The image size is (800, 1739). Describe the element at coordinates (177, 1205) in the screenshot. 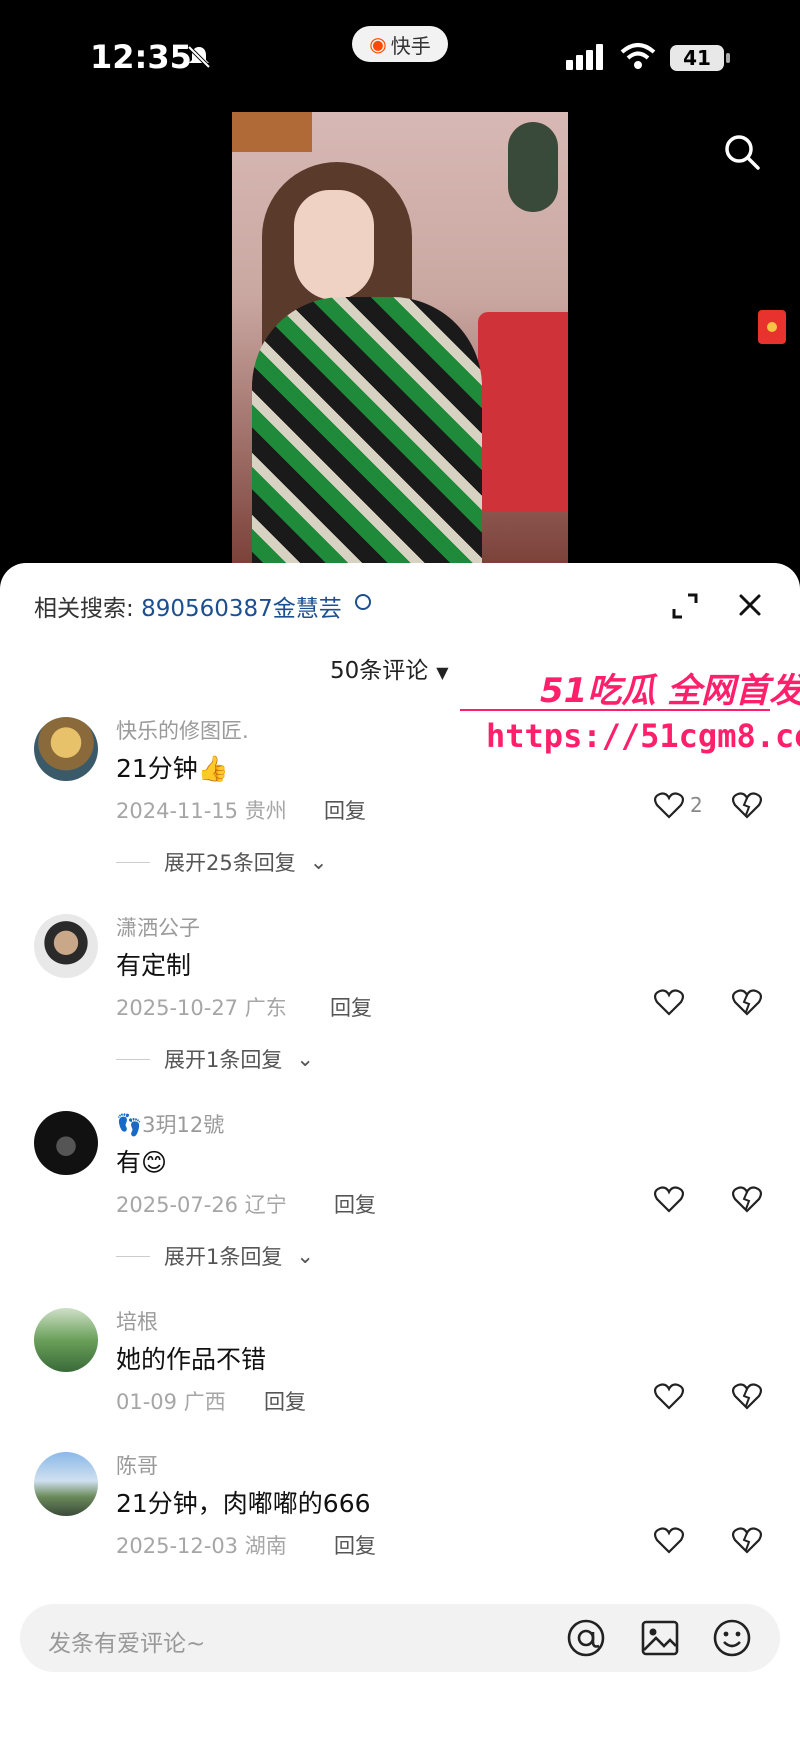

I see `comment-date: 2025-07-26` at that location.